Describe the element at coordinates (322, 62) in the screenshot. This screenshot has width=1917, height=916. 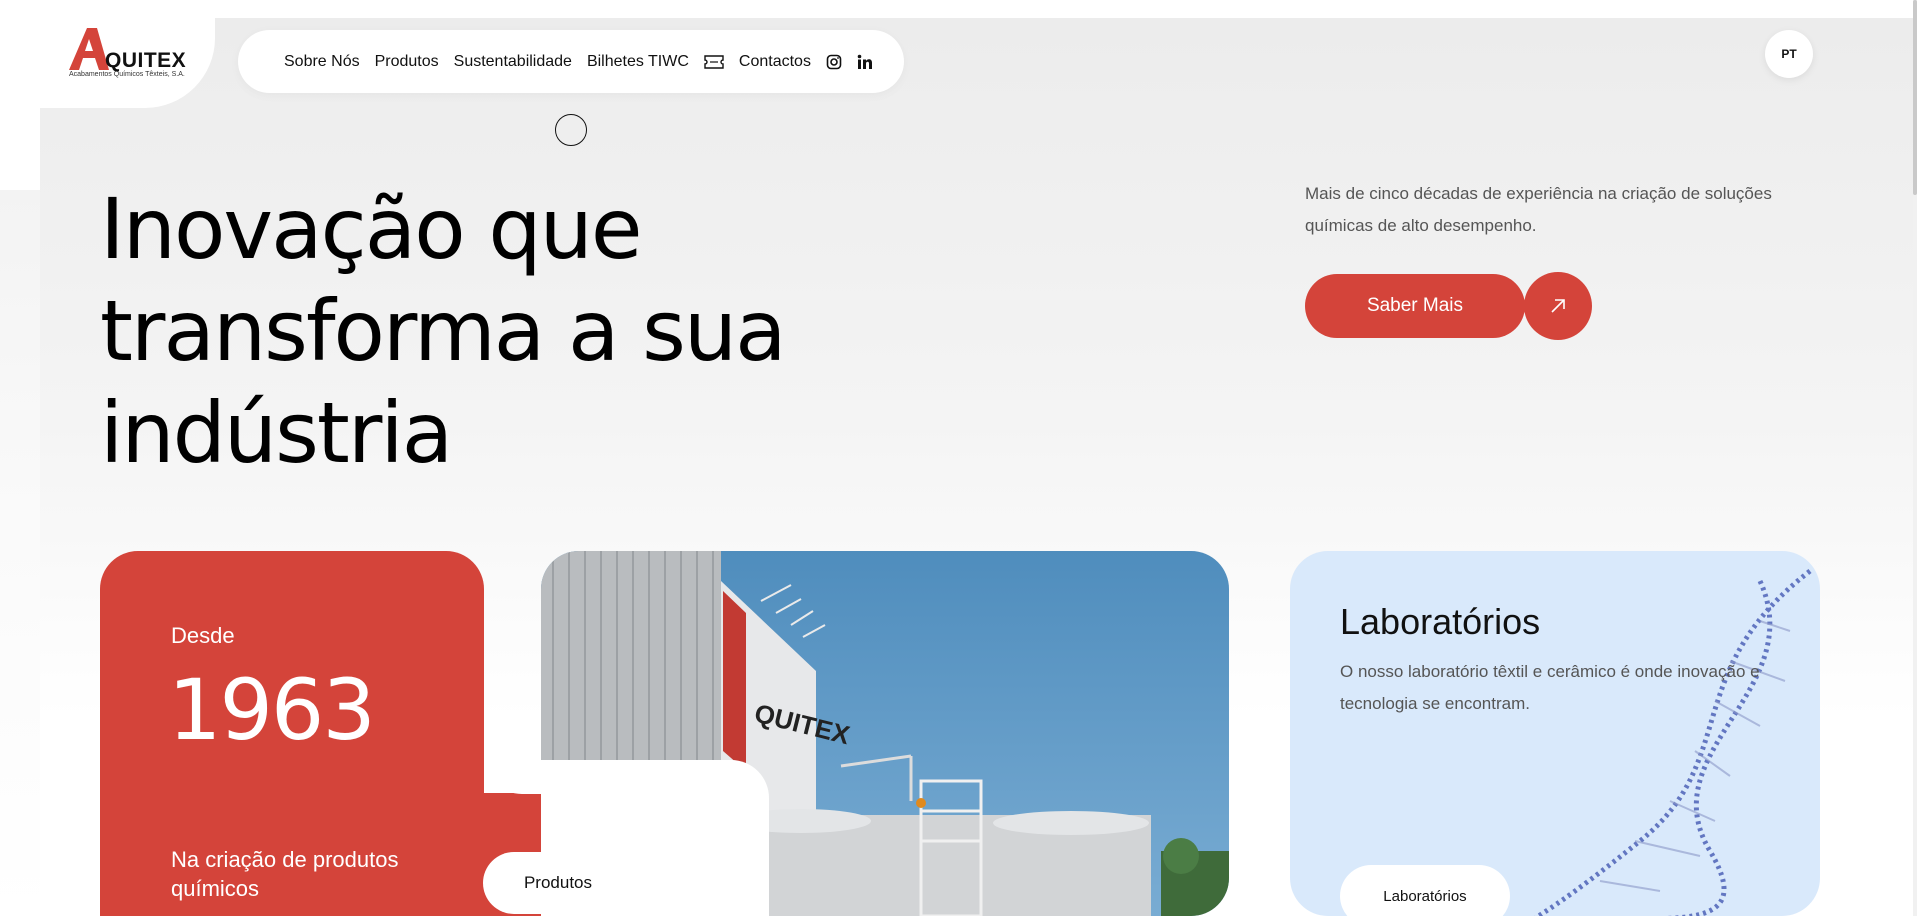
I see `nav-item-sobre-nos: Sobre Nós` at that location.